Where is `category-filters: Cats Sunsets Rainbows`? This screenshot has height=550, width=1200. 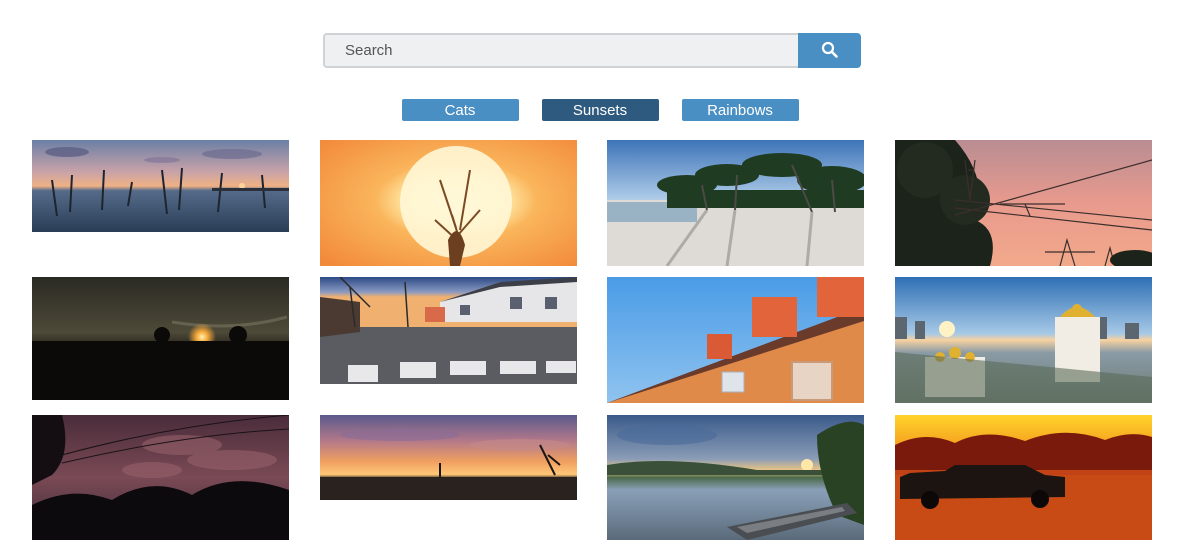
category-filters: Cats Sunsets Rainbows is located at coordinates (600, 110).